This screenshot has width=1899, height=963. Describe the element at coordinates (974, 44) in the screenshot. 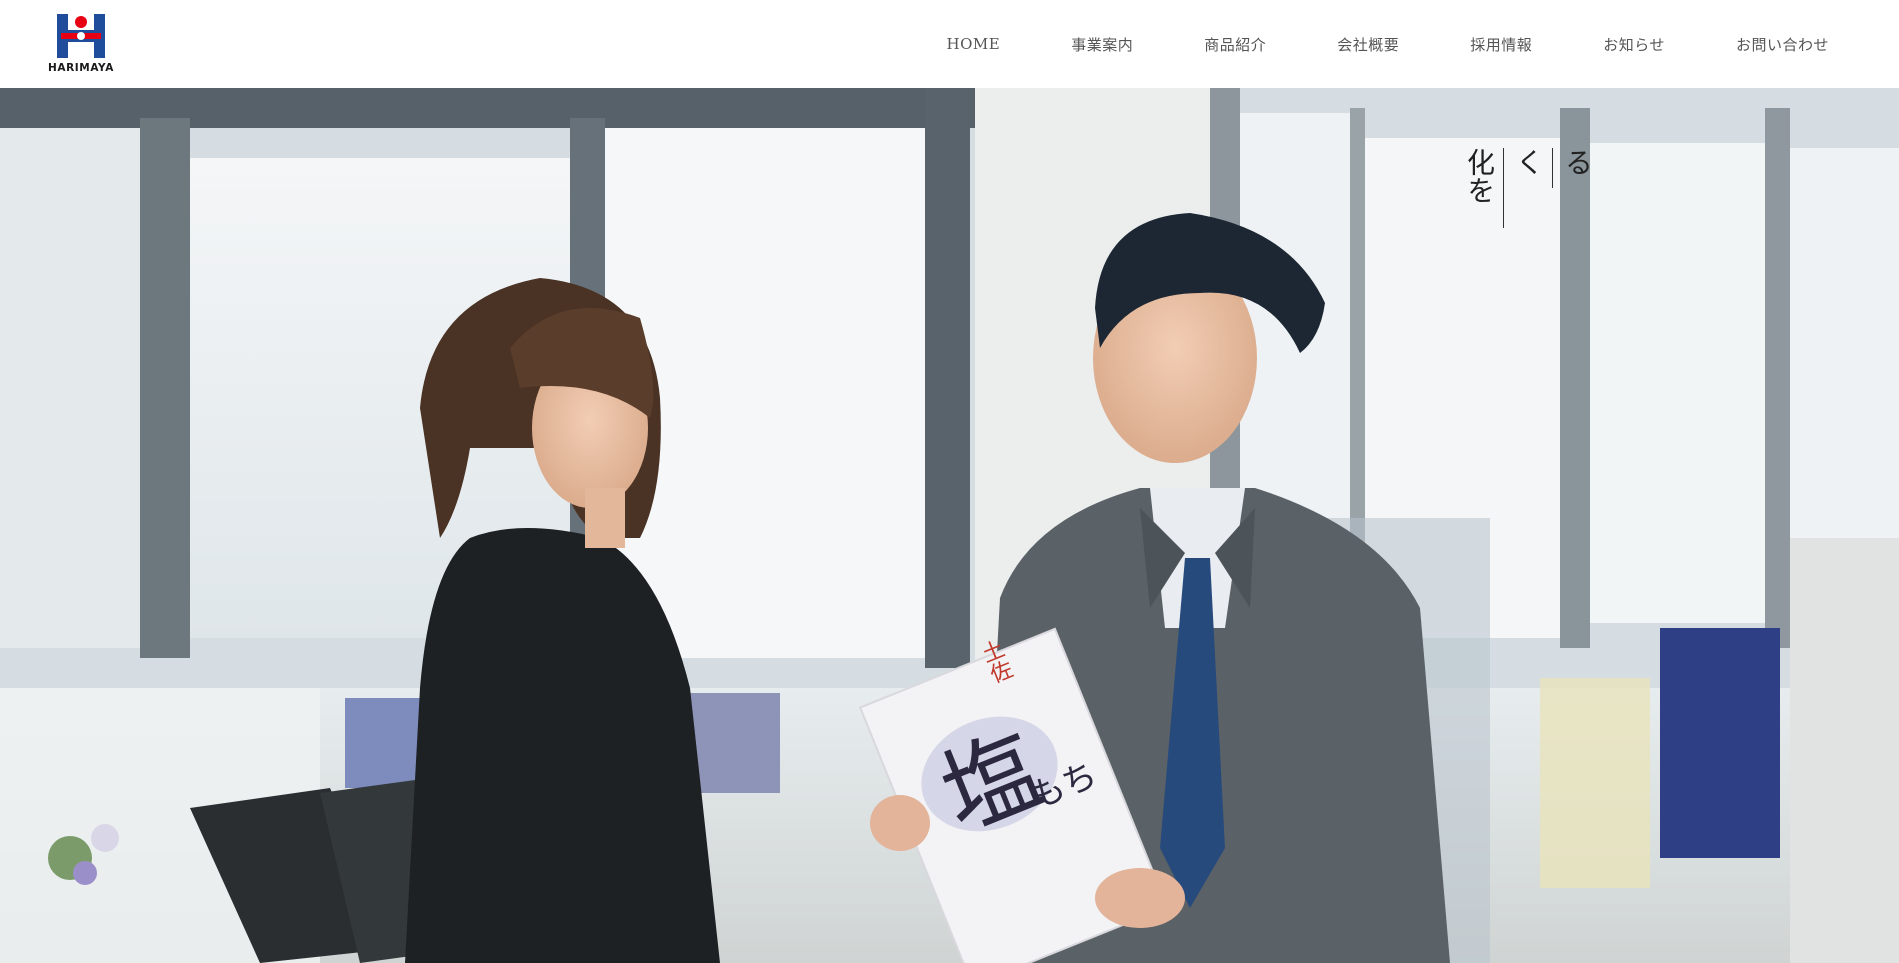

I see `nav-home: HOME` at that location.